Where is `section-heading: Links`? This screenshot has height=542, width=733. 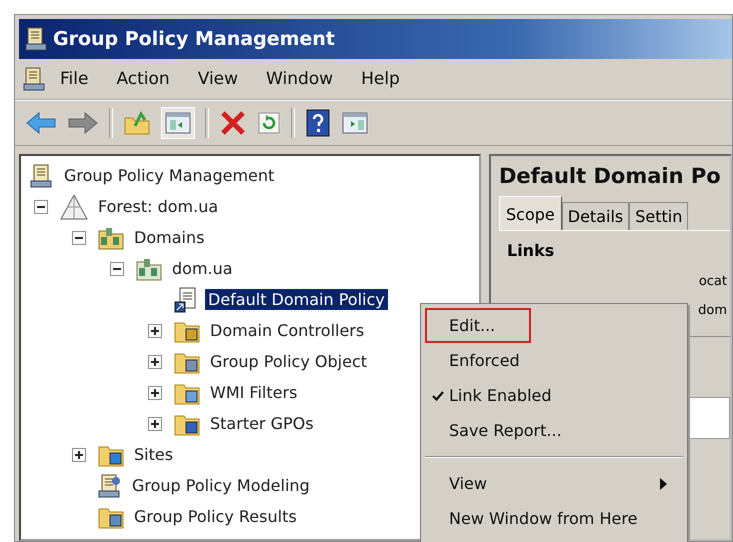 section-heading: Links is located at coordinates (531, 250).